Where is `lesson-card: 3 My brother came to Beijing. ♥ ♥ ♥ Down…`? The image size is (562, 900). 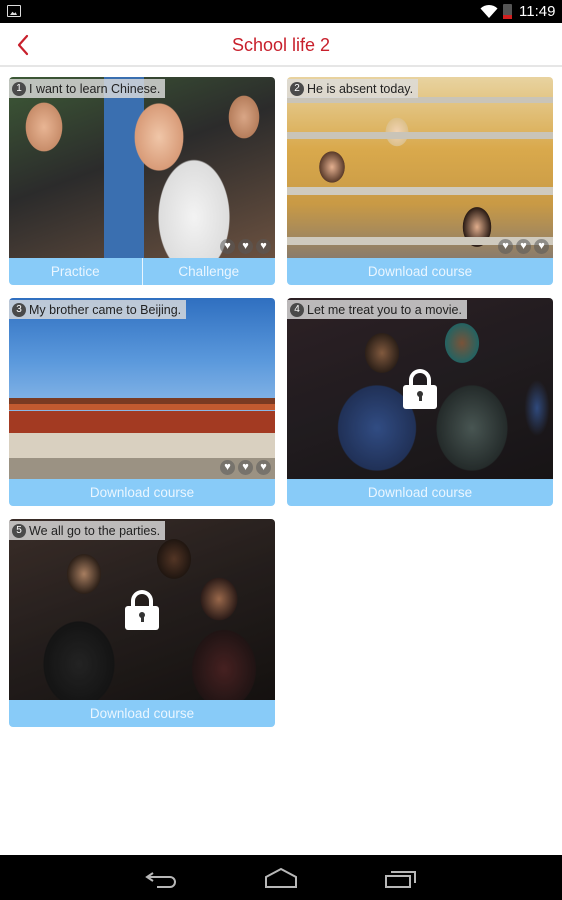 lesson-card: 3 My brother came to Beijing. ♥ ♥ ♥ Down… is located at coordinates (142, 402).